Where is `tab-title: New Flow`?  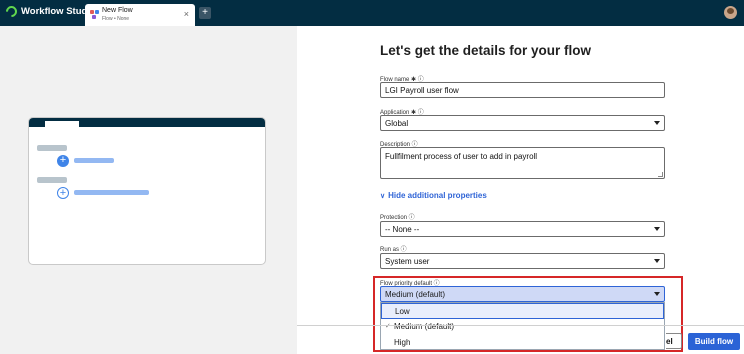 tab-title: New Flow is located at coordinates (117, 10).